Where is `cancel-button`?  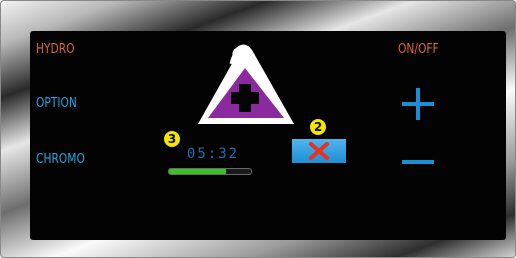 cancel-button is located at coordinates (319, 151).